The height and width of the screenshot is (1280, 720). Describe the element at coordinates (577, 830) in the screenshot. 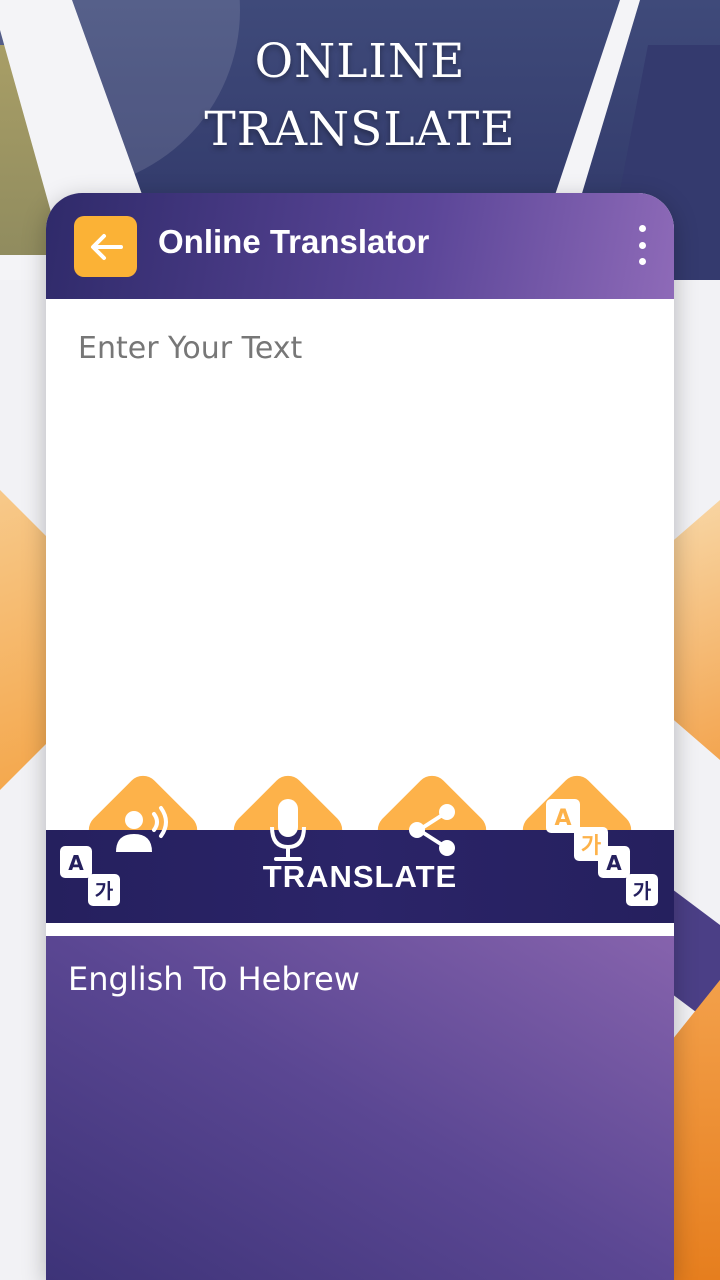

I see `translate-icon: A 가` at that location.